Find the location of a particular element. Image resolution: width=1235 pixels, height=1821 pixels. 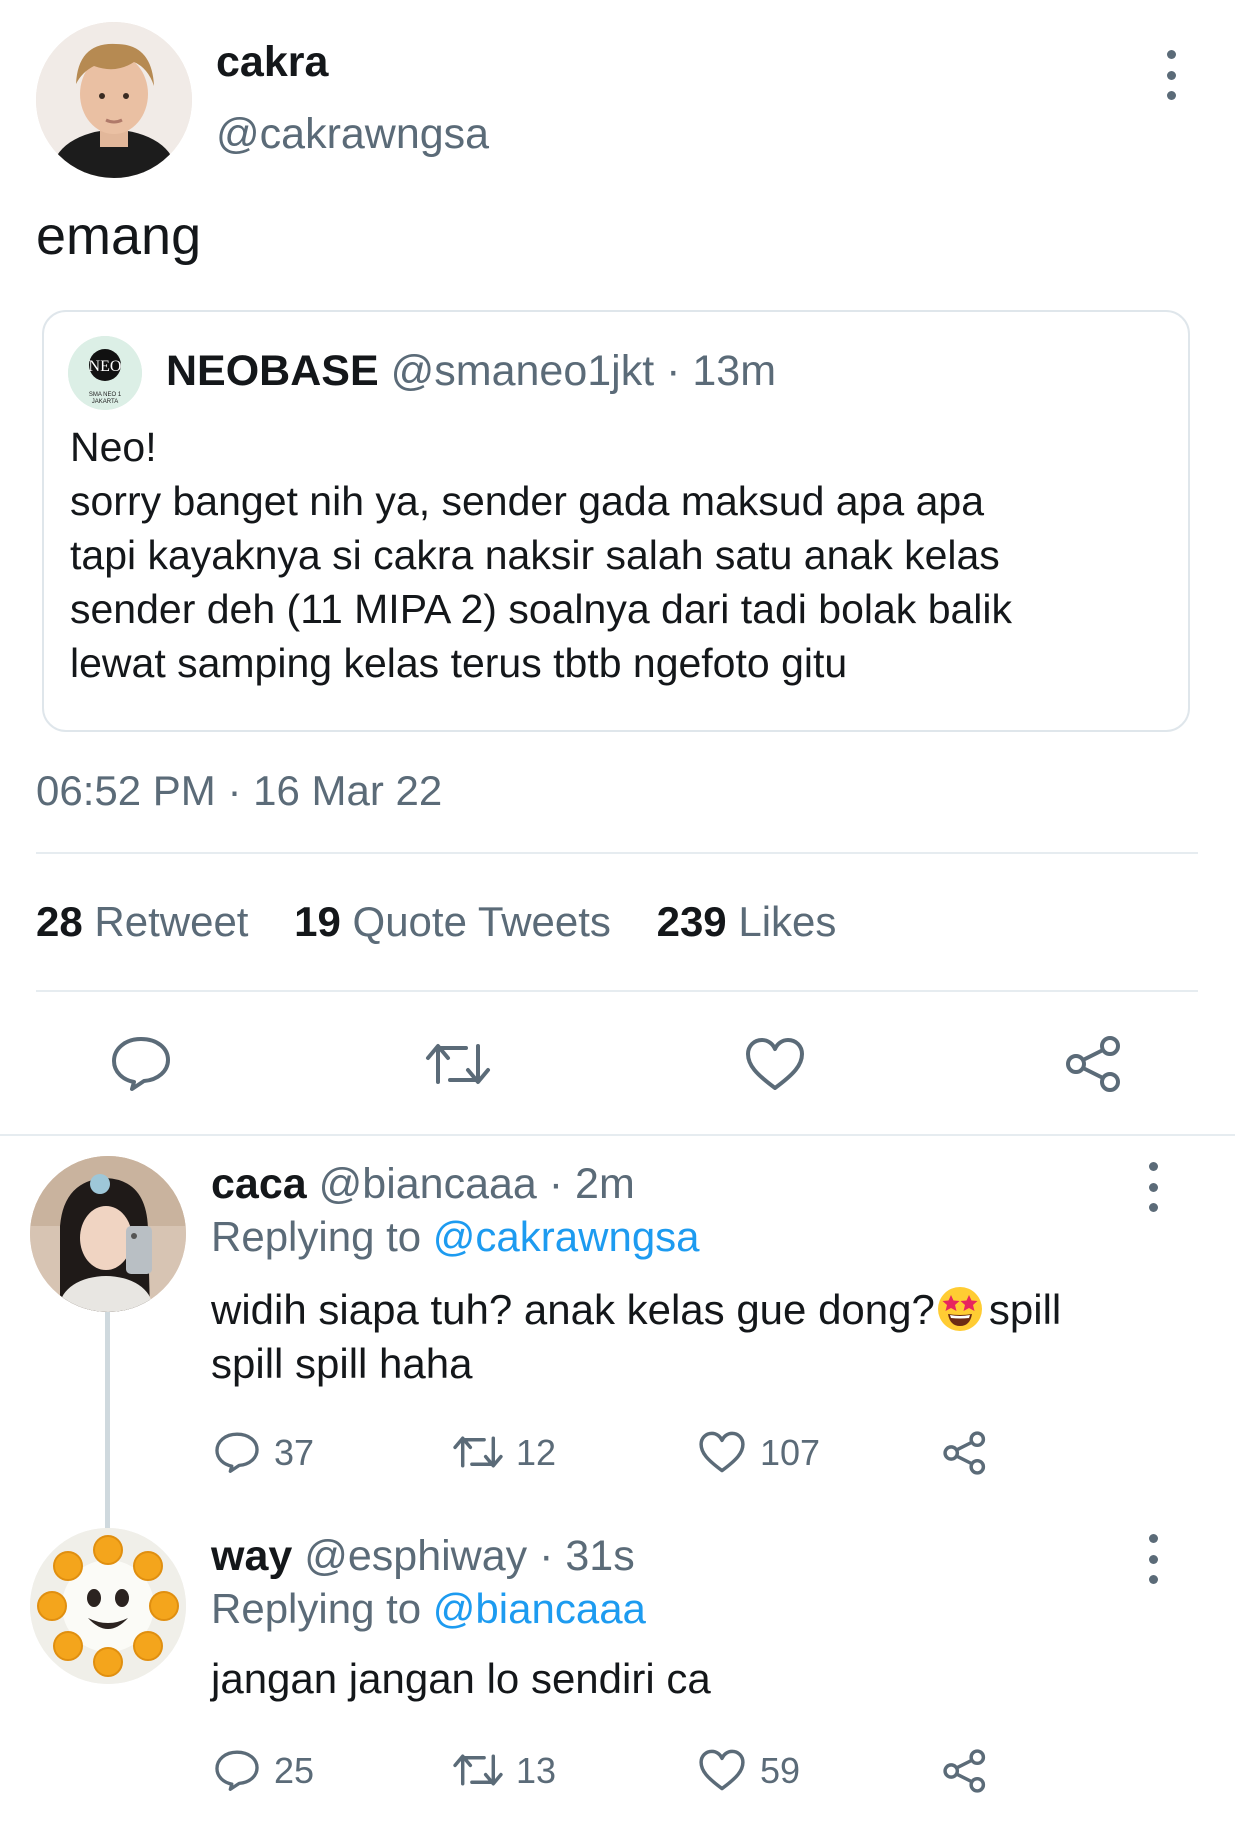

tweet-stats: 28 Retweet 19 Quote Tweets 239 Likes is located at coordinates (436, 922).